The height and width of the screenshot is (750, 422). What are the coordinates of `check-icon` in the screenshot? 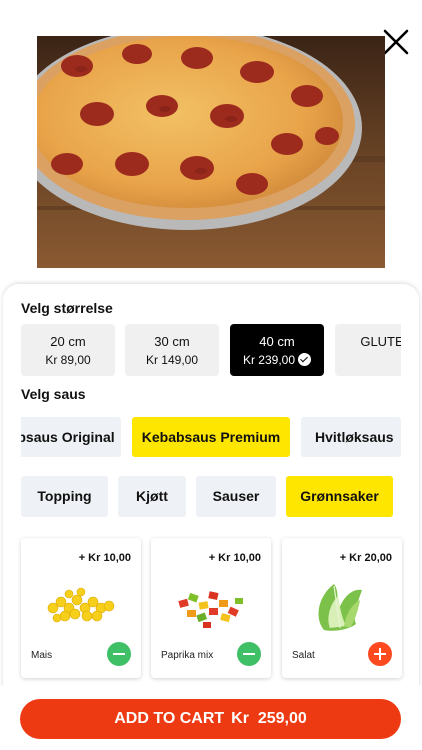 It's located at (305, 359).